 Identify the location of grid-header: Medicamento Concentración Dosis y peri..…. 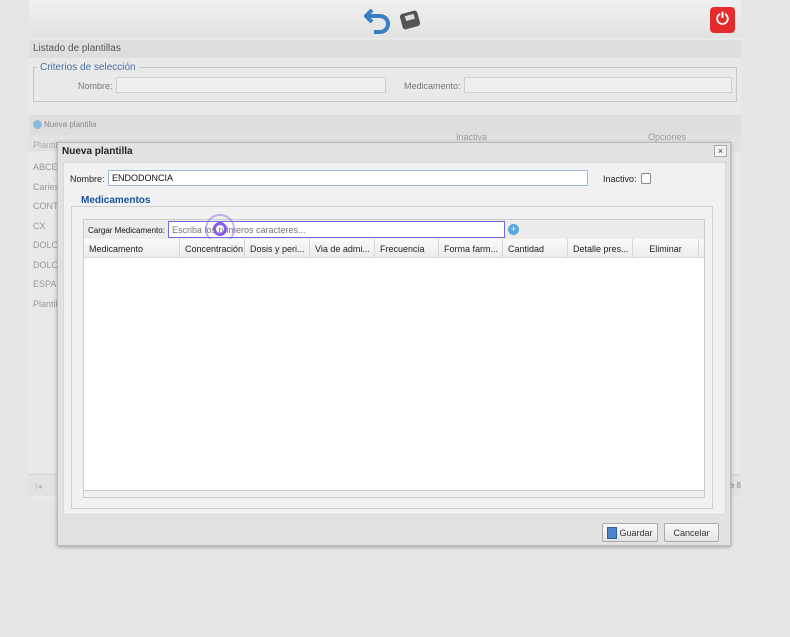
(394, 248).